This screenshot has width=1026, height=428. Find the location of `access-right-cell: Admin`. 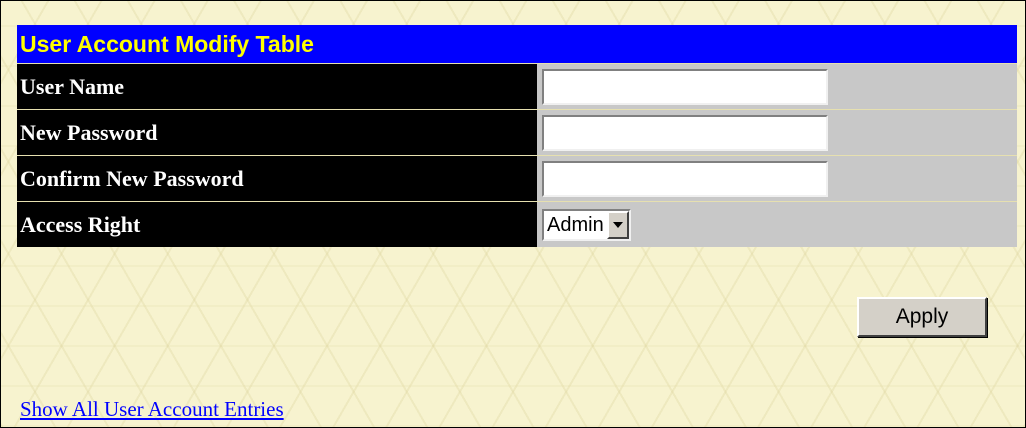

access-right-cell: Admin is located at coordinates (777, 224).